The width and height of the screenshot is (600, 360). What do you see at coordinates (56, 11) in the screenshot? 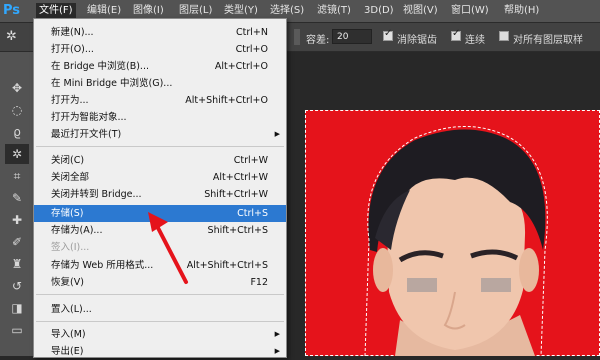
I see `menu-file: 文件(F)` at bounding box center [56, 11].